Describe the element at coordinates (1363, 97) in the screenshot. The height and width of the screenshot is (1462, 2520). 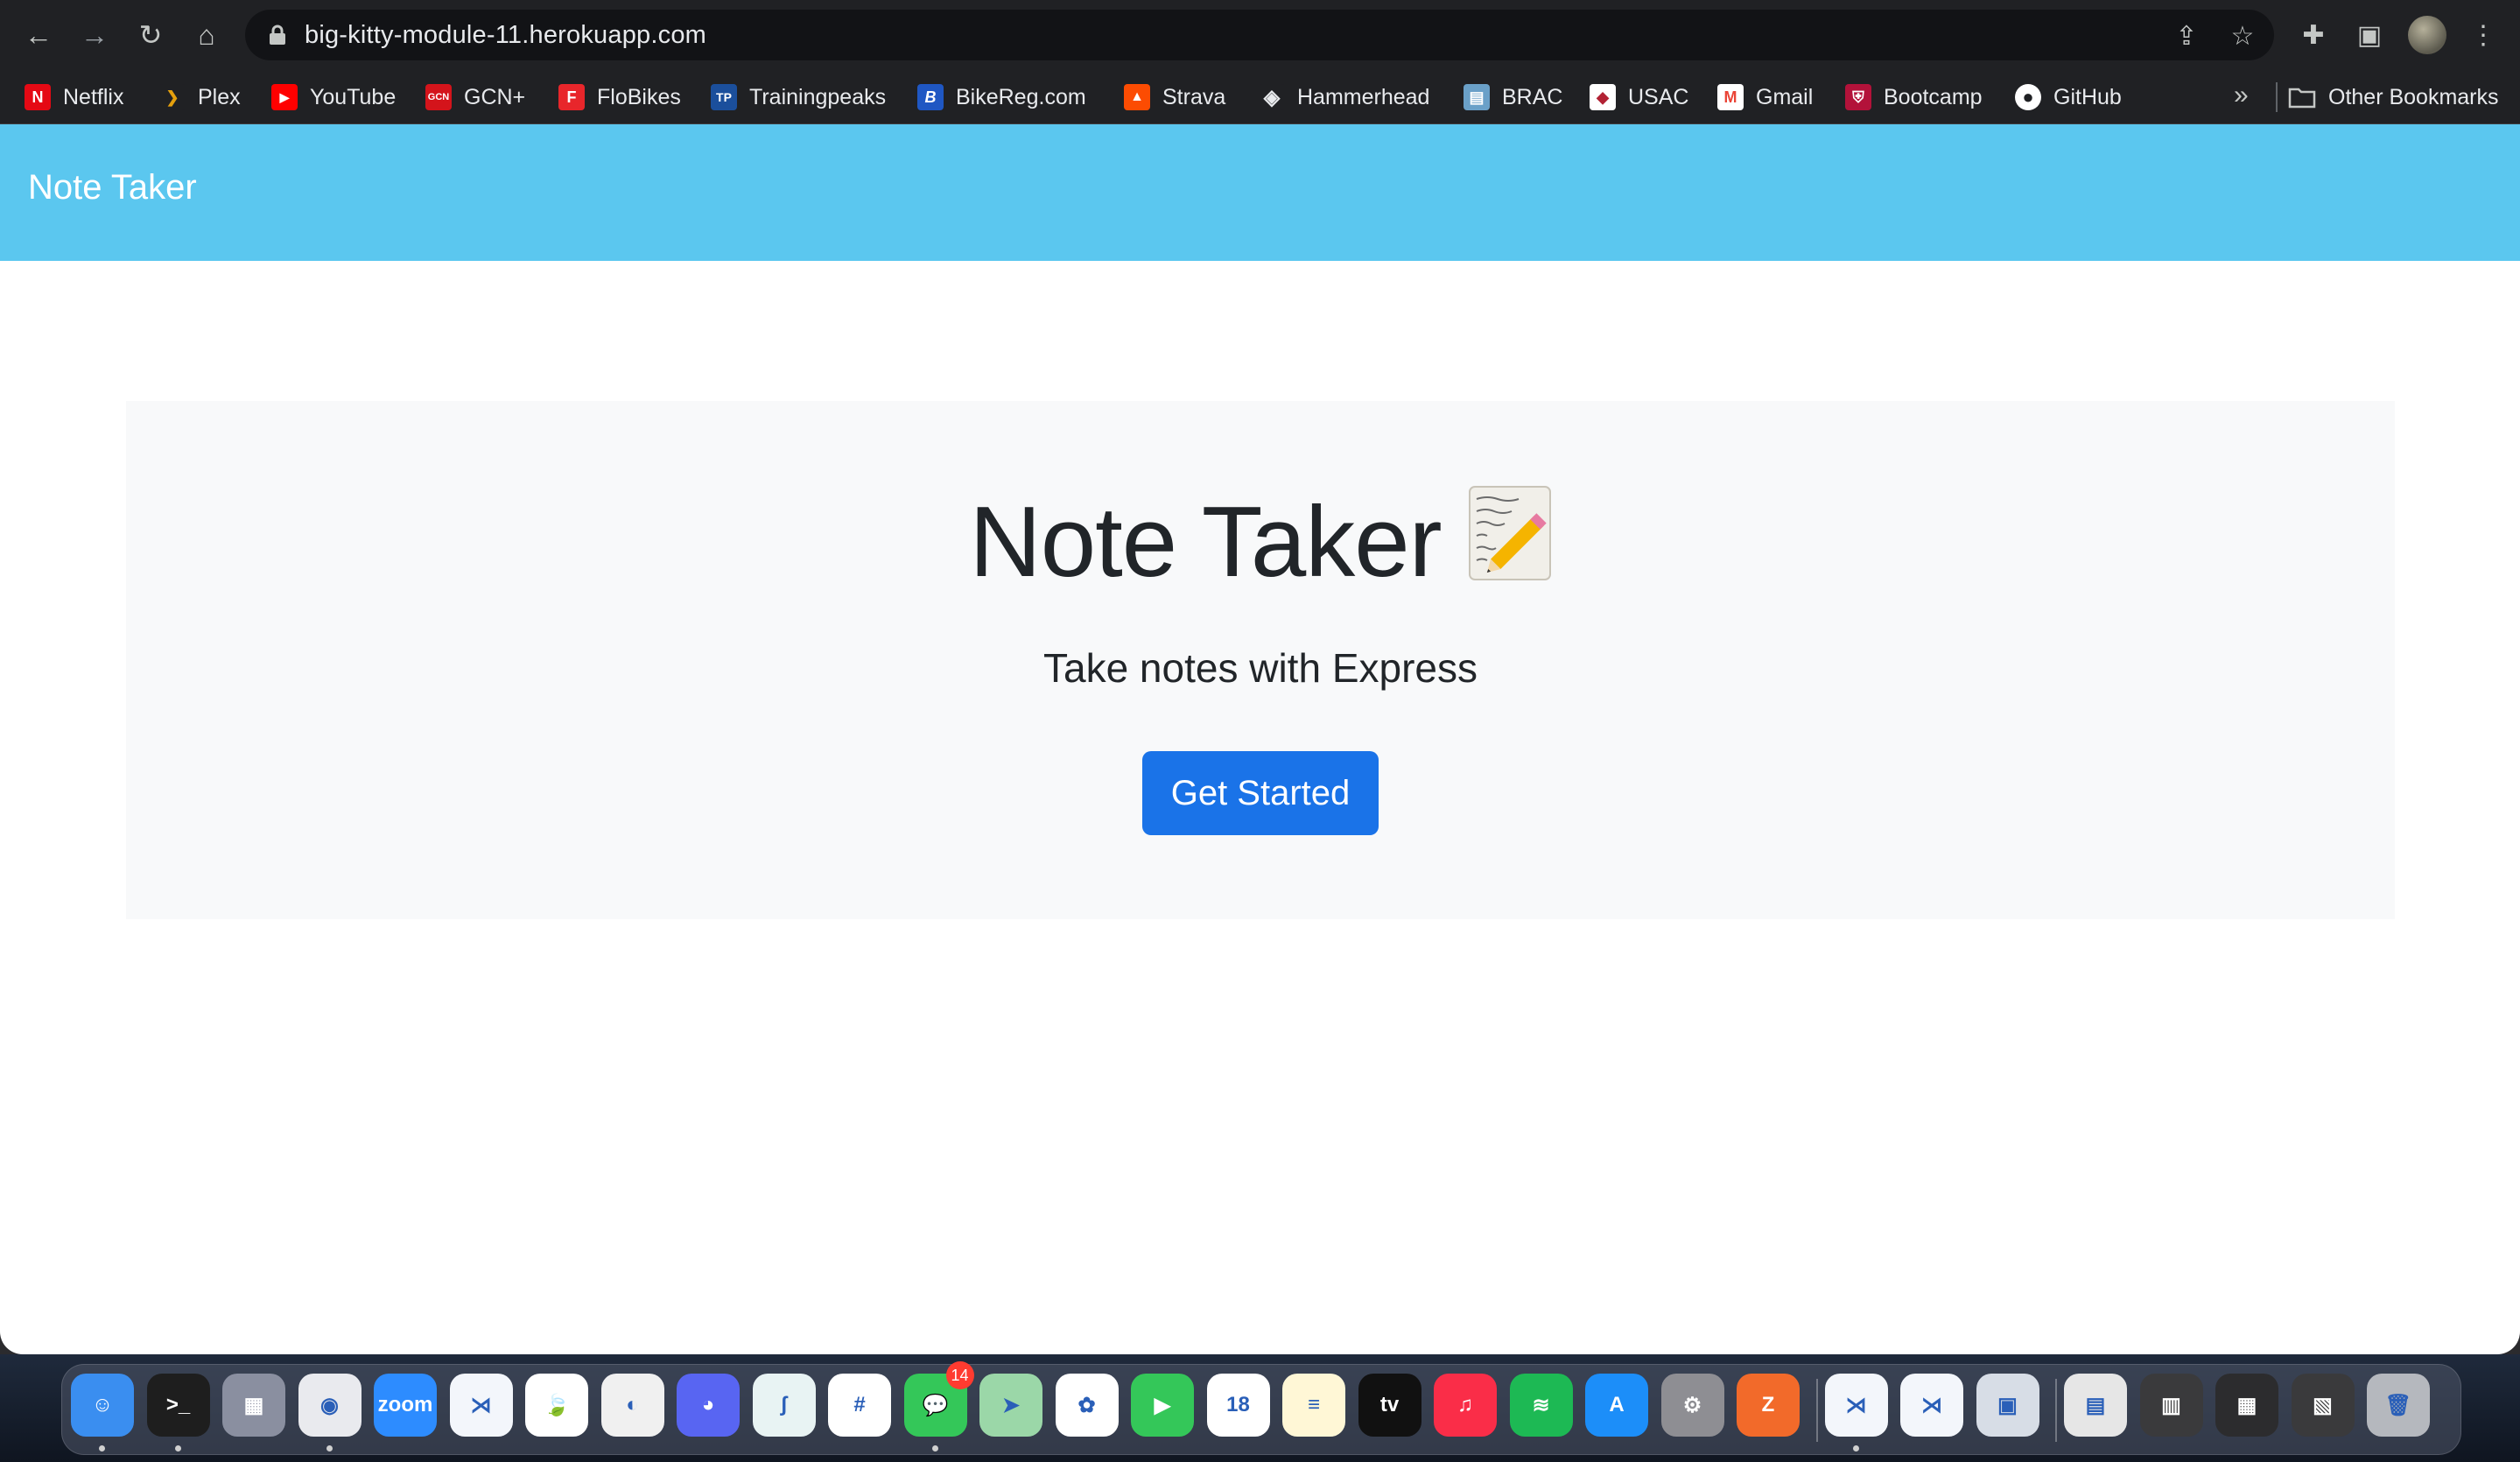
I see `bookmark-label: Hammerhead` at that location.